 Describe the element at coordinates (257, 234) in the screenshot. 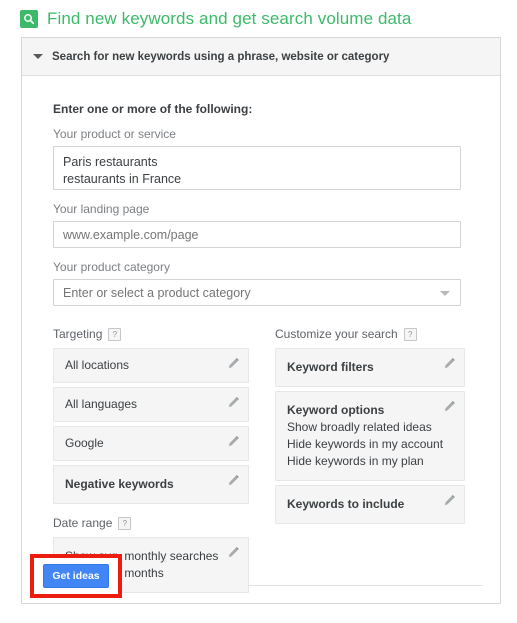

I see `landing-page-input` at that location.